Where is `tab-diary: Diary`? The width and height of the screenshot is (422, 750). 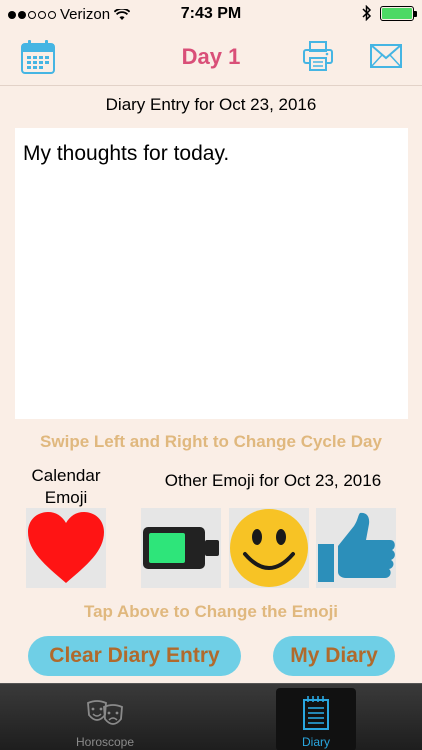
tab-diary: Diary is located at coordinates (316, 719).